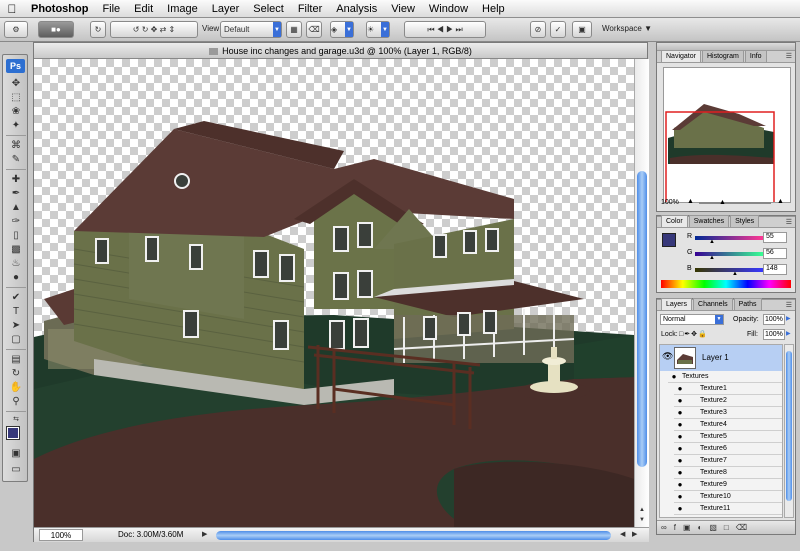  What do you see at coordinates (712, 242) in the screenshot?
I see `r-slider-thumb-icon: ▲` at bounding box center [712, 242].